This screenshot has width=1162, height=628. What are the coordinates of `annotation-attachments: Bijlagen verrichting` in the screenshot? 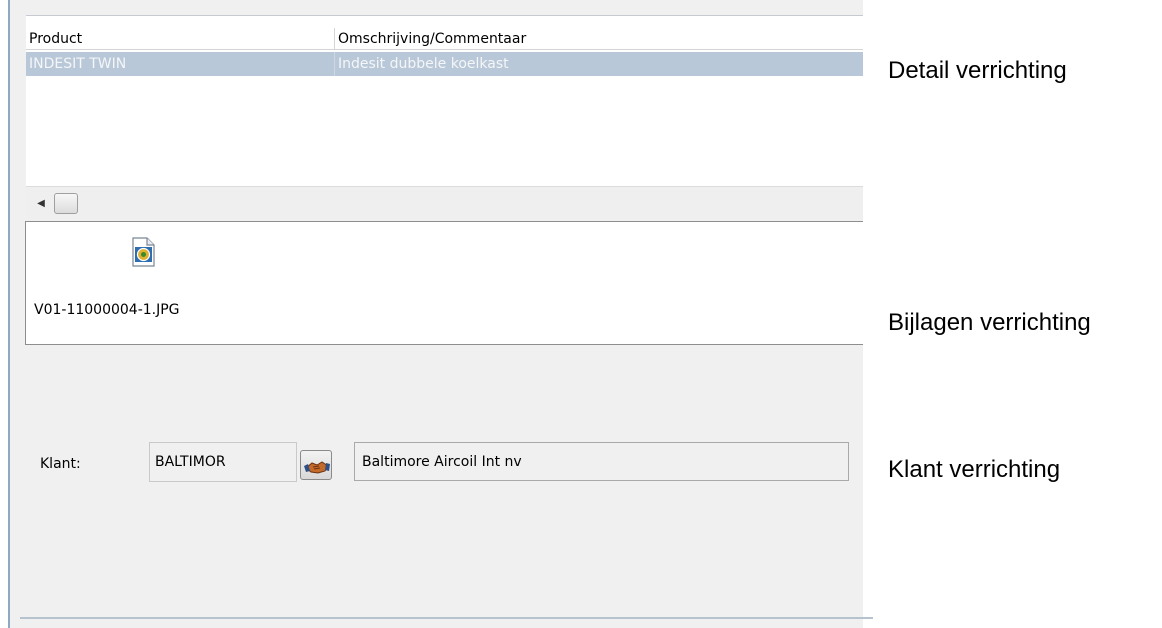 It's located at (989, 322).